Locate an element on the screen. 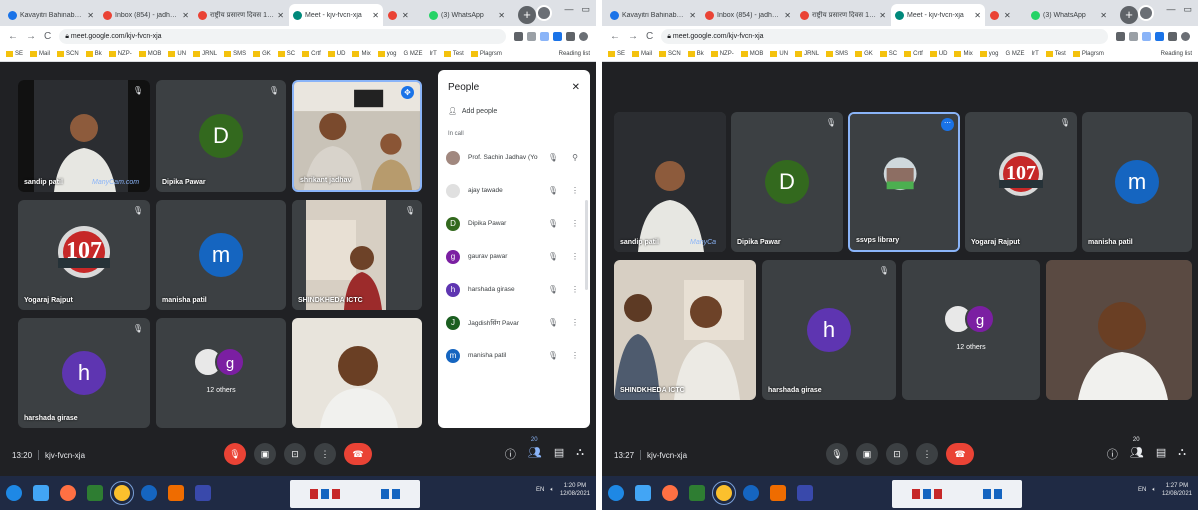 The image size is (1198, 510). bookmark: MOB is located at coordinates (149, 53).